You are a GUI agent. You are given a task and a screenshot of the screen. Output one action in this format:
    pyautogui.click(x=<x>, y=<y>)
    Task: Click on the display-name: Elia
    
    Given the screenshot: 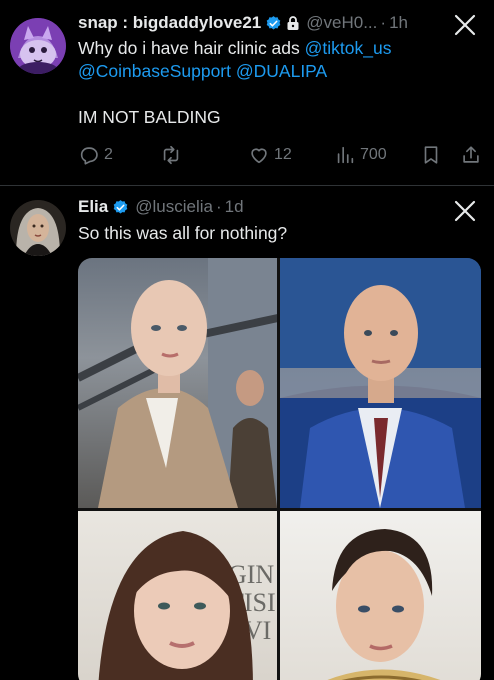 What is the action you would take?
    pyautogui.click(x=93, y=207)
    